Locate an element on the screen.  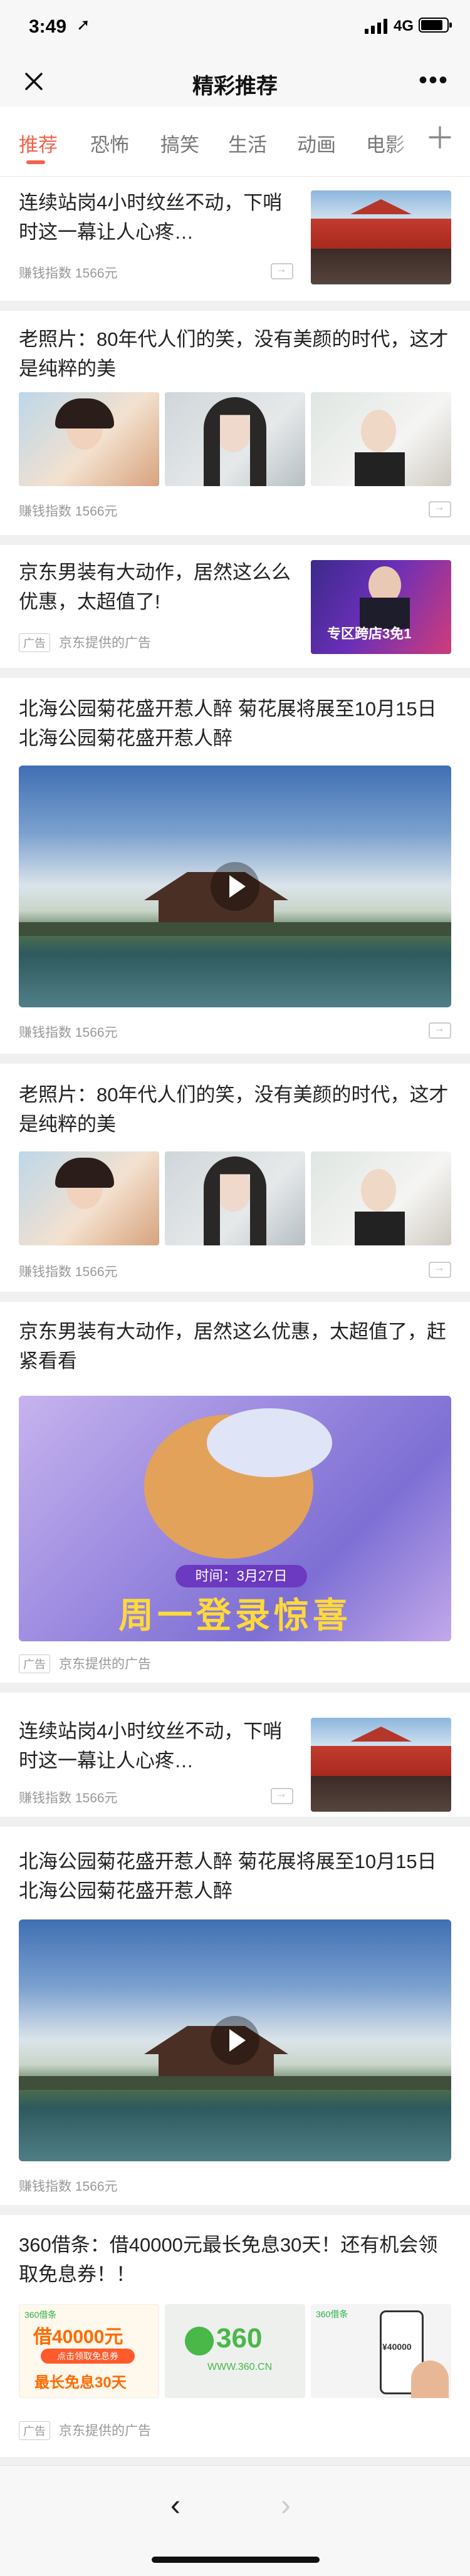
network-type: 4G is located at coordinates (404, 26).